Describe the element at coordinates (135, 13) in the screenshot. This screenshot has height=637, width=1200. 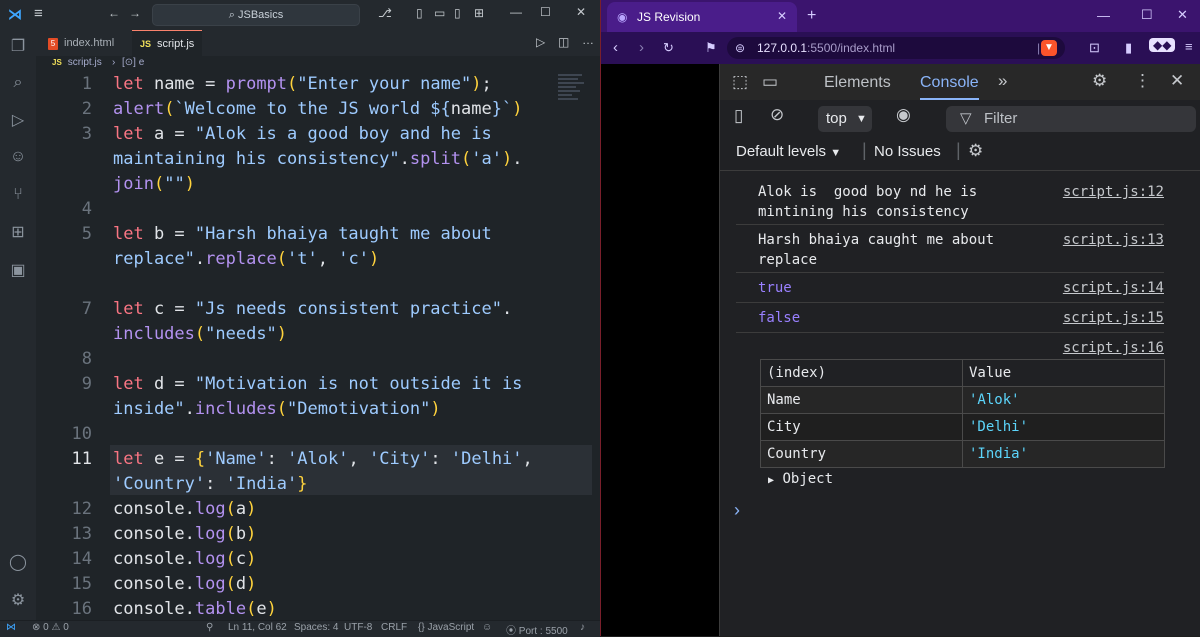
I see `forward-arrow-icon: →` at that location.